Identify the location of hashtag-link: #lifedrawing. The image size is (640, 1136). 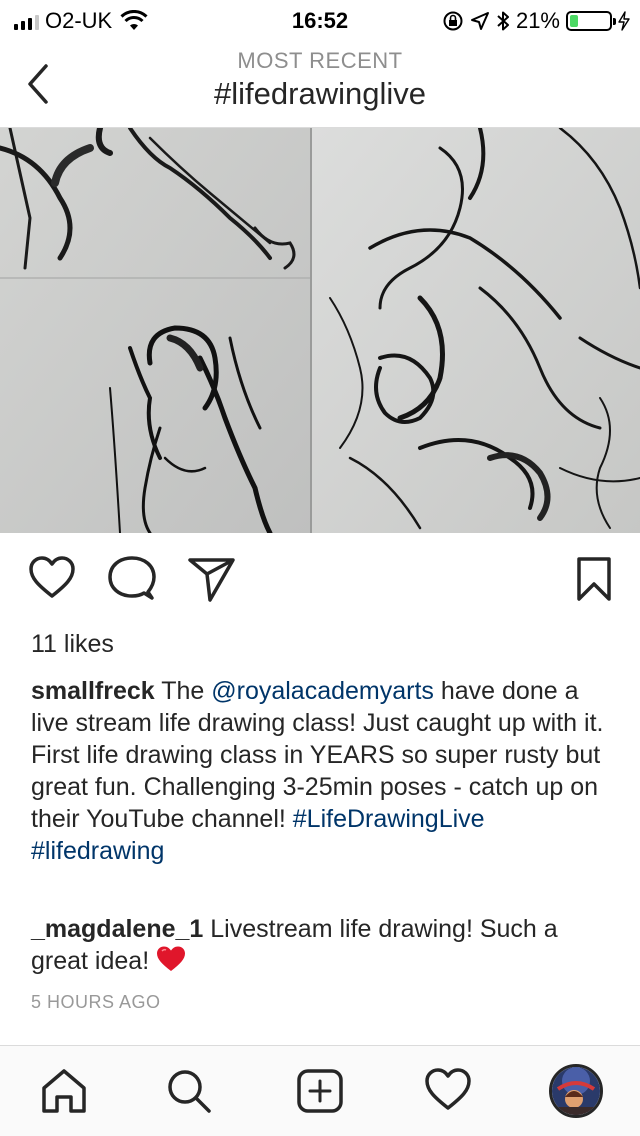
(97, 851).